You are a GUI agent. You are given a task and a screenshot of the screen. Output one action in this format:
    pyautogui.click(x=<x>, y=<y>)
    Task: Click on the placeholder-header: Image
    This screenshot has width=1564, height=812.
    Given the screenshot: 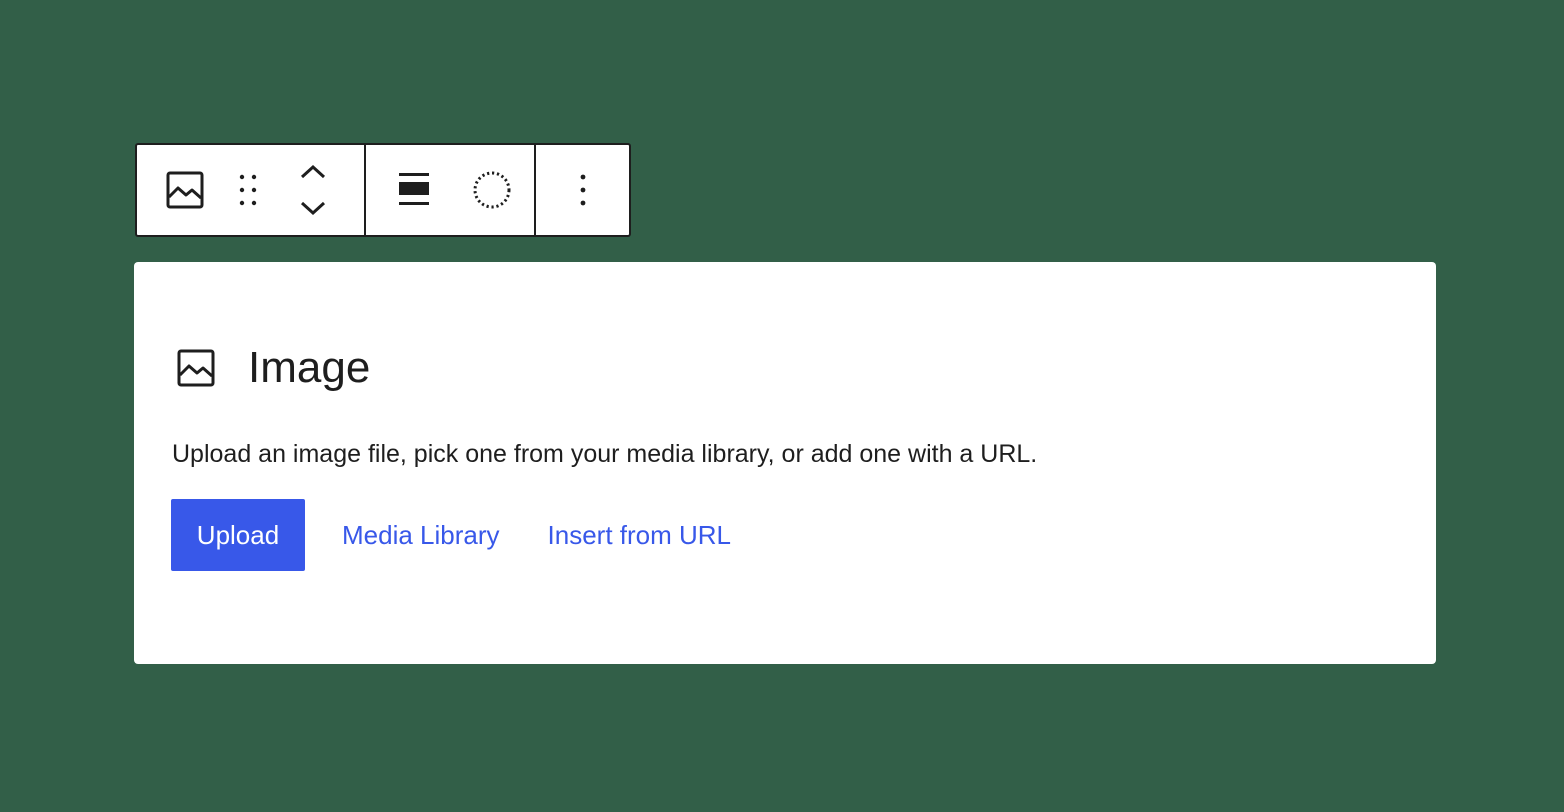 What is the action you would take?
    pyautogui.click(x=273, y=368)
    